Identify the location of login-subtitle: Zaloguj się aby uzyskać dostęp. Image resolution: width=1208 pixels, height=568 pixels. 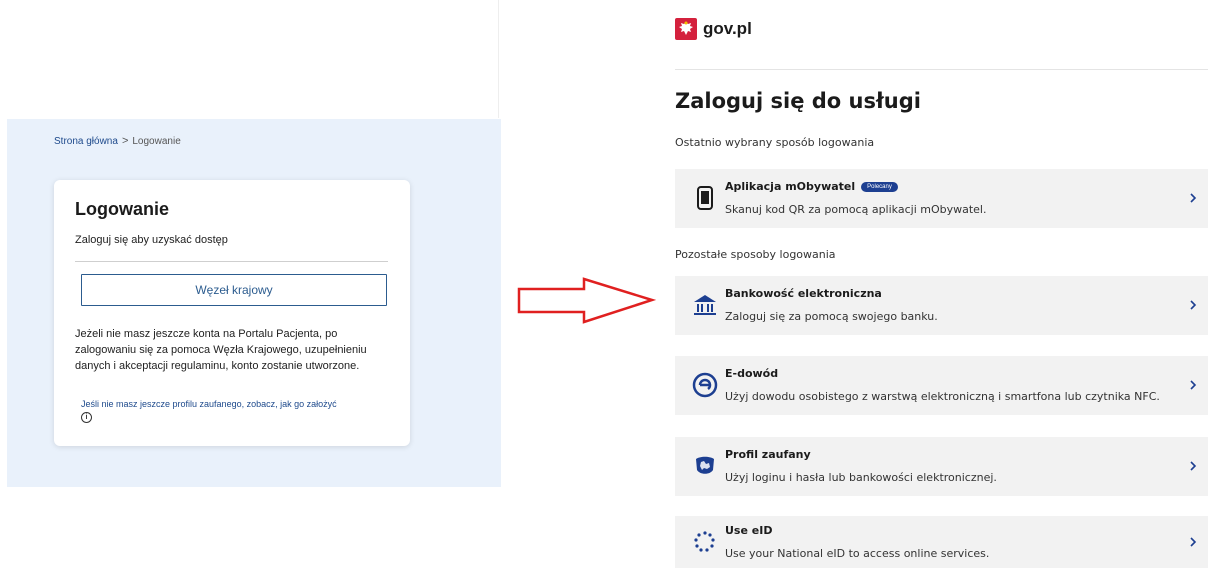
(151, 240).